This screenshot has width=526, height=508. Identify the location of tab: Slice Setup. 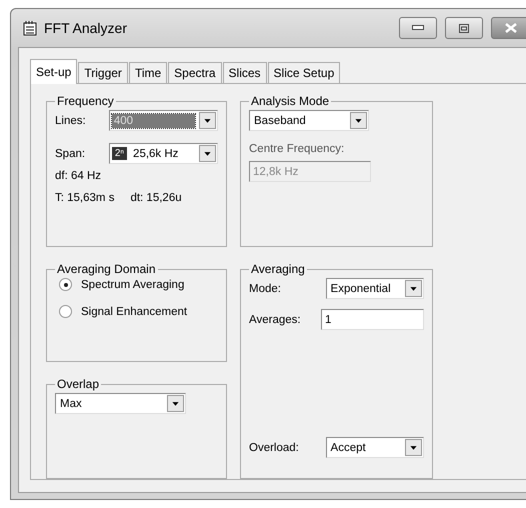
(304, 72).